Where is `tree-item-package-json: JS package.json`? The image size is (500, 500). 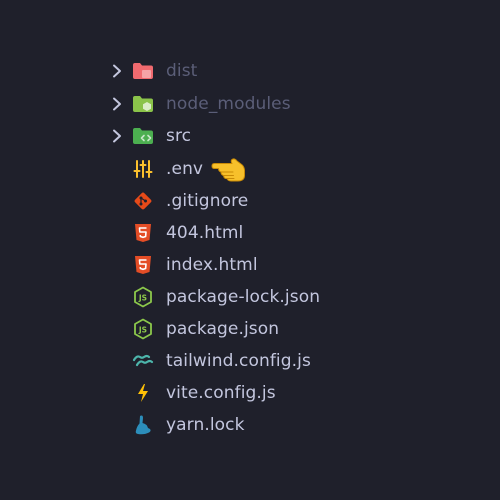
tree-item-package-json: JS package.json is located at coordinates (258, 329).